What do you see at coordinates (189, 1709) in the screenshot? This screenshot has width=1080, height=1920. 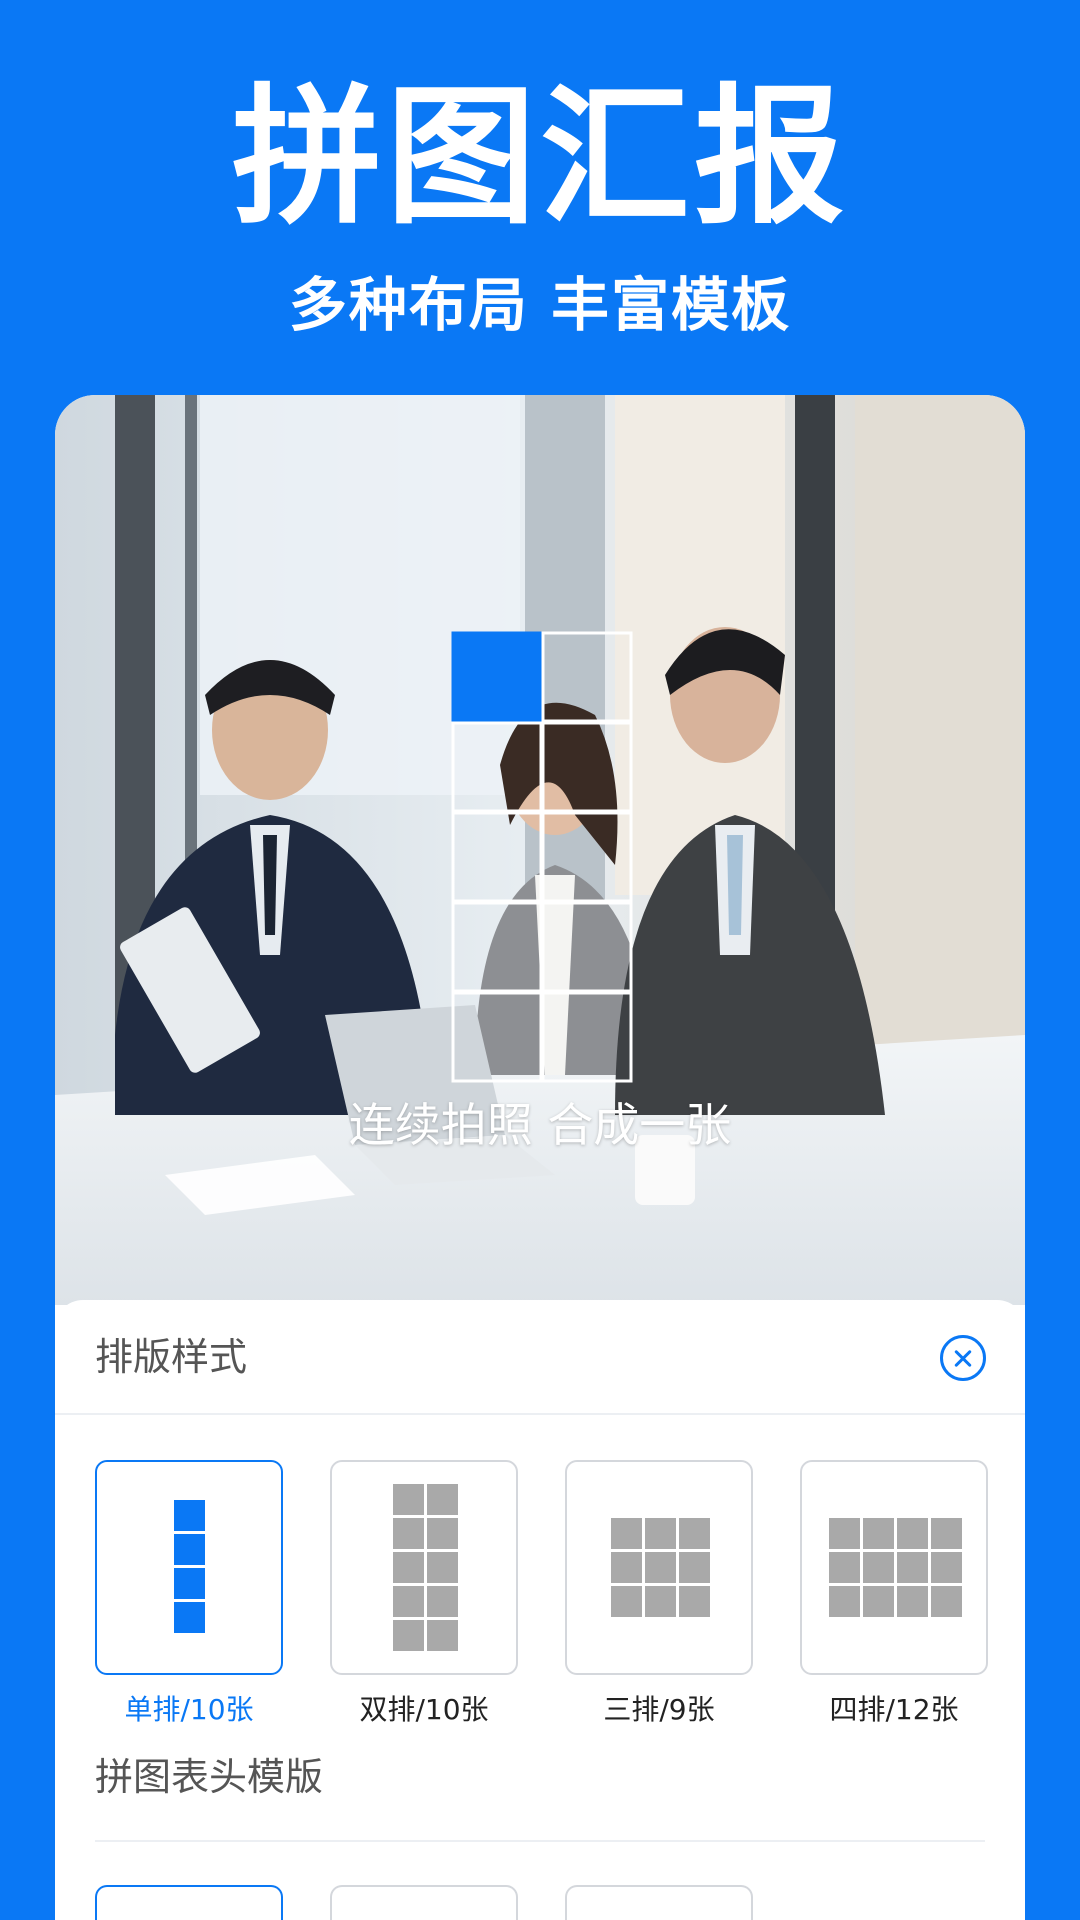 I see `layout-label-single: 单排/10张` at bounding box center [189, 1709].